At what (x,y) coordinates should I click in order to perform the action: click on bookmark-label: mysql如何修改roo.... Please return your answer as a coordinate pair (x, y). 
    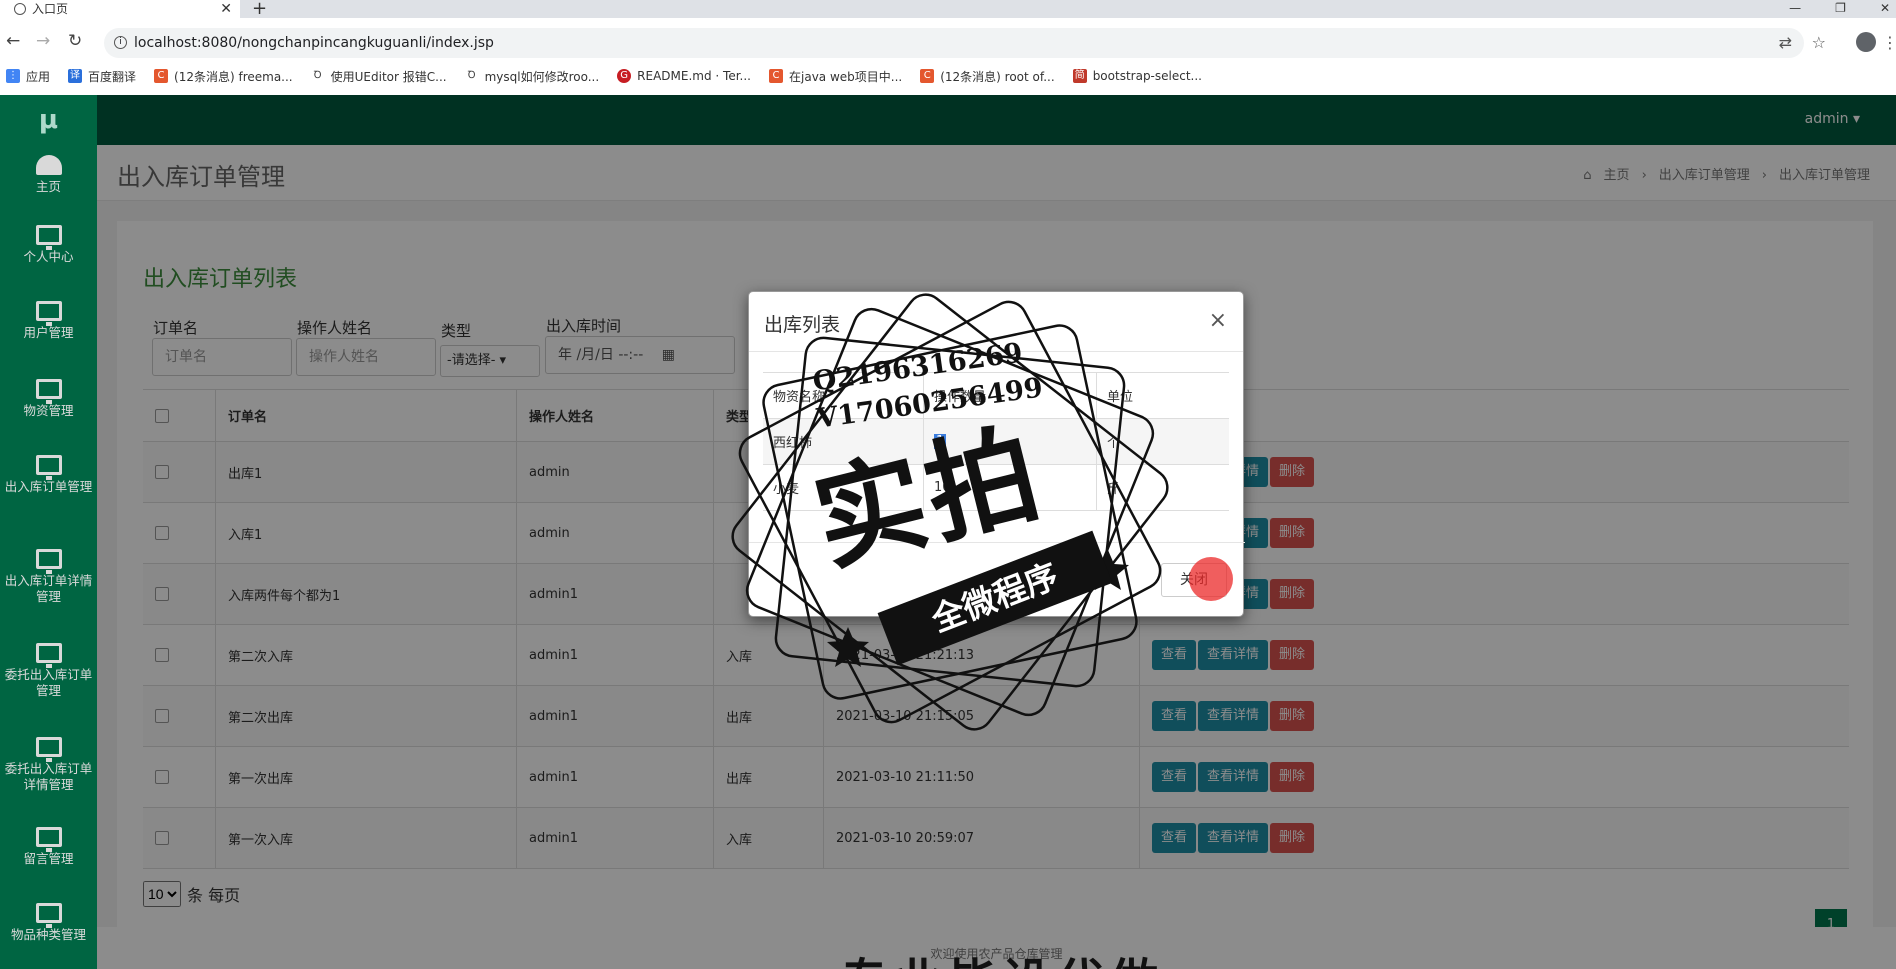
    Looking at the image, I should click on (542, 76).